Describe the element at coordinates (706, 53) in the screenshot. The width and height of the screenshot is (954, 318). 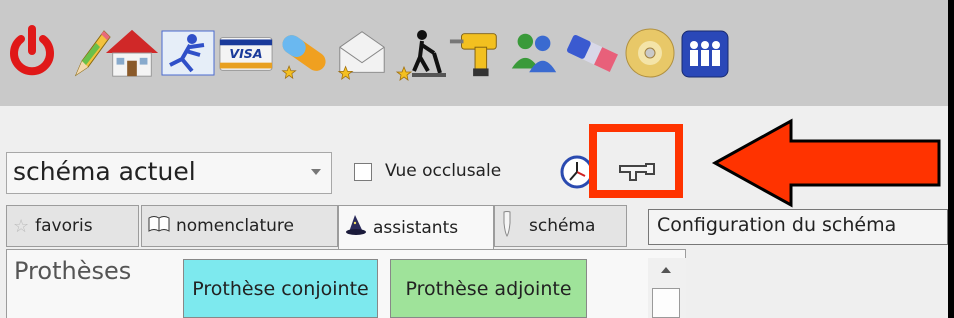
I see `group-icon` at that location.